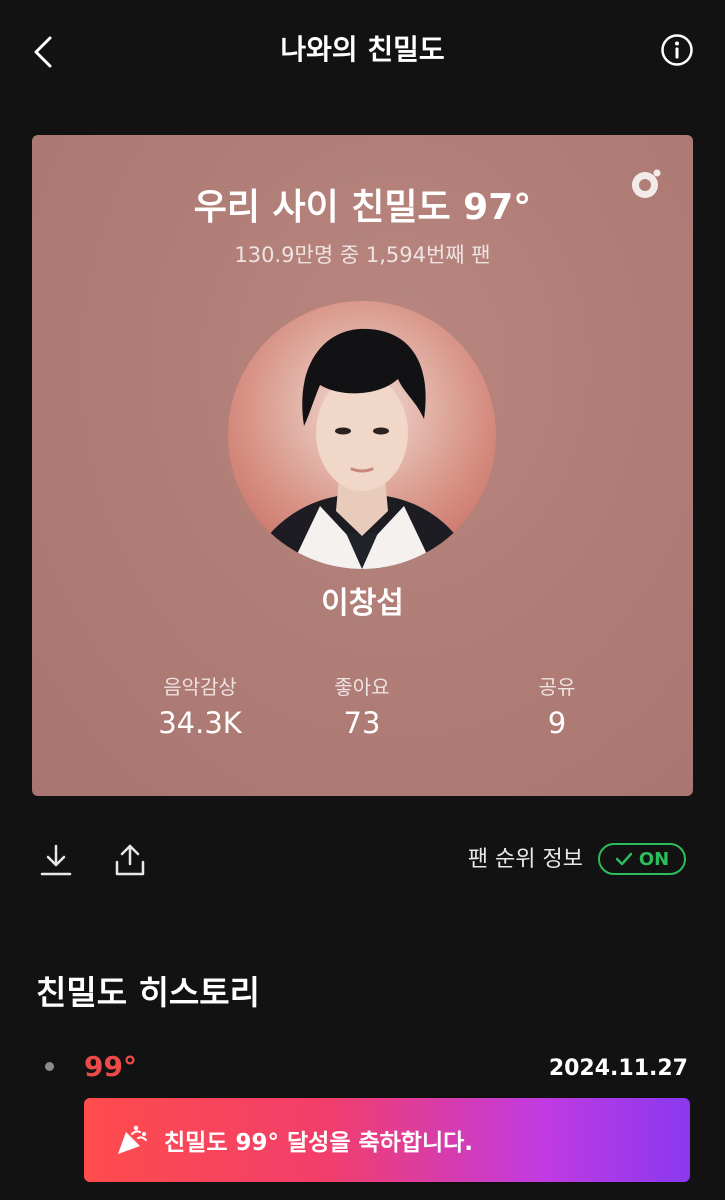 This screenshot has height=1200, width=725. I want to click on party-popper-icon, so click(132, 1139).